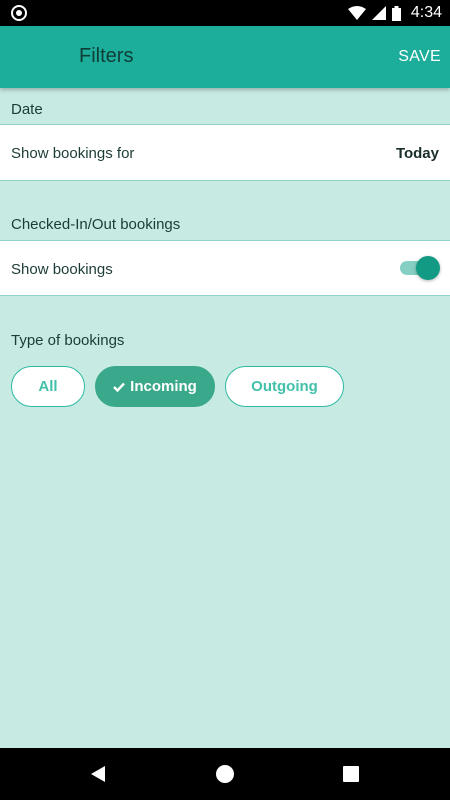 The height and width of the screenshot is (800, 450). I want to click on section-header-date: Date, so click(27, 109).